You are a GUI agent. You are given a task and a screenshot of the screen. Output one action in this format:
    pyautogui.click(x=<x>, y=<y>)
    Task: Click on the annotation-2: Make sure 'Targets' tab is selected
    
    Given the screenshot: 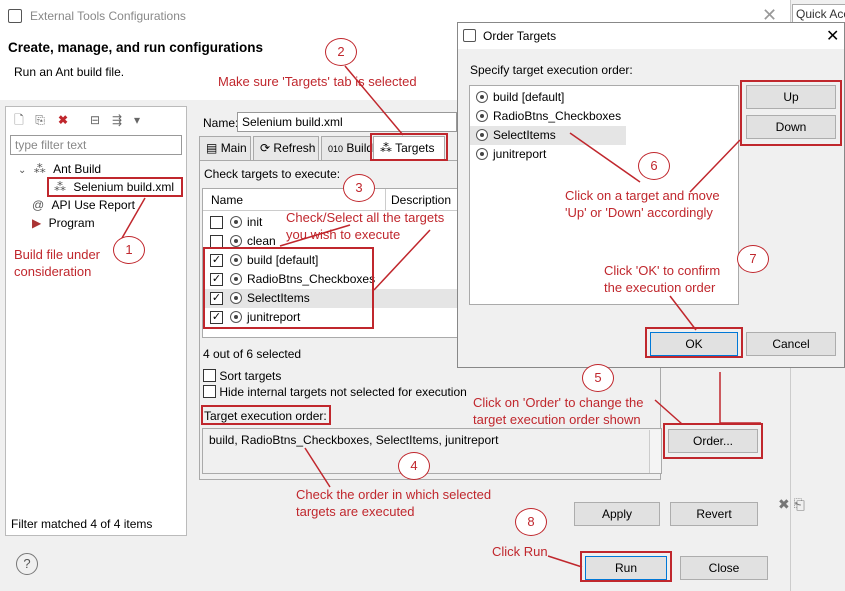 What is the action you would take?
    pyautogui.click(x=317, y=81)
    